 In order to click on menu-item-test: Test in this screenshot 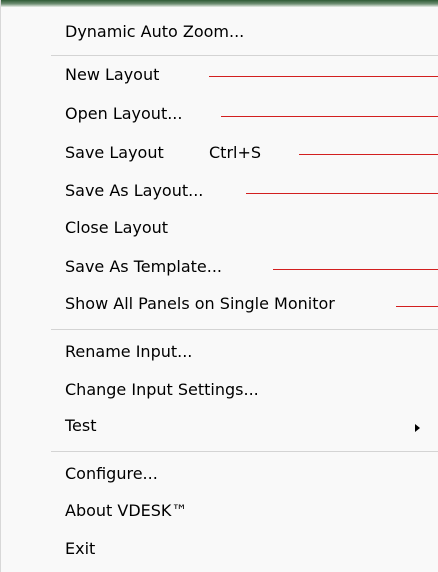, I will do `click(219, 427)`.